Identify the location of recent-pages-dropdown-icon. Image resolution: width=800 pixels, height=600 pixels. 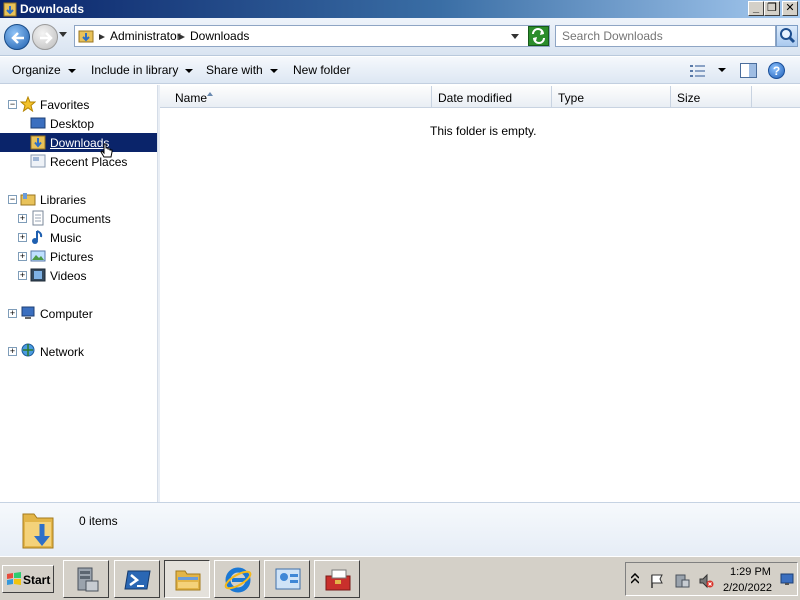
(63, 35).